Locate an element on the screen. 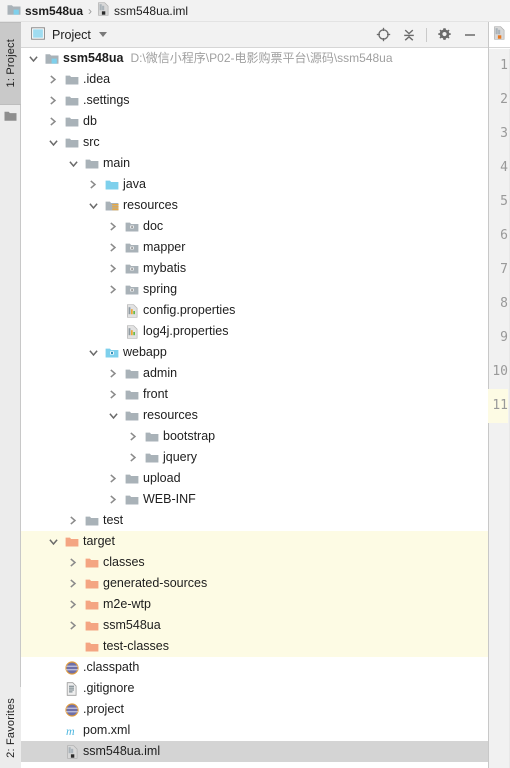  tree-row: bootstrap is located at coordinates (255, 436).